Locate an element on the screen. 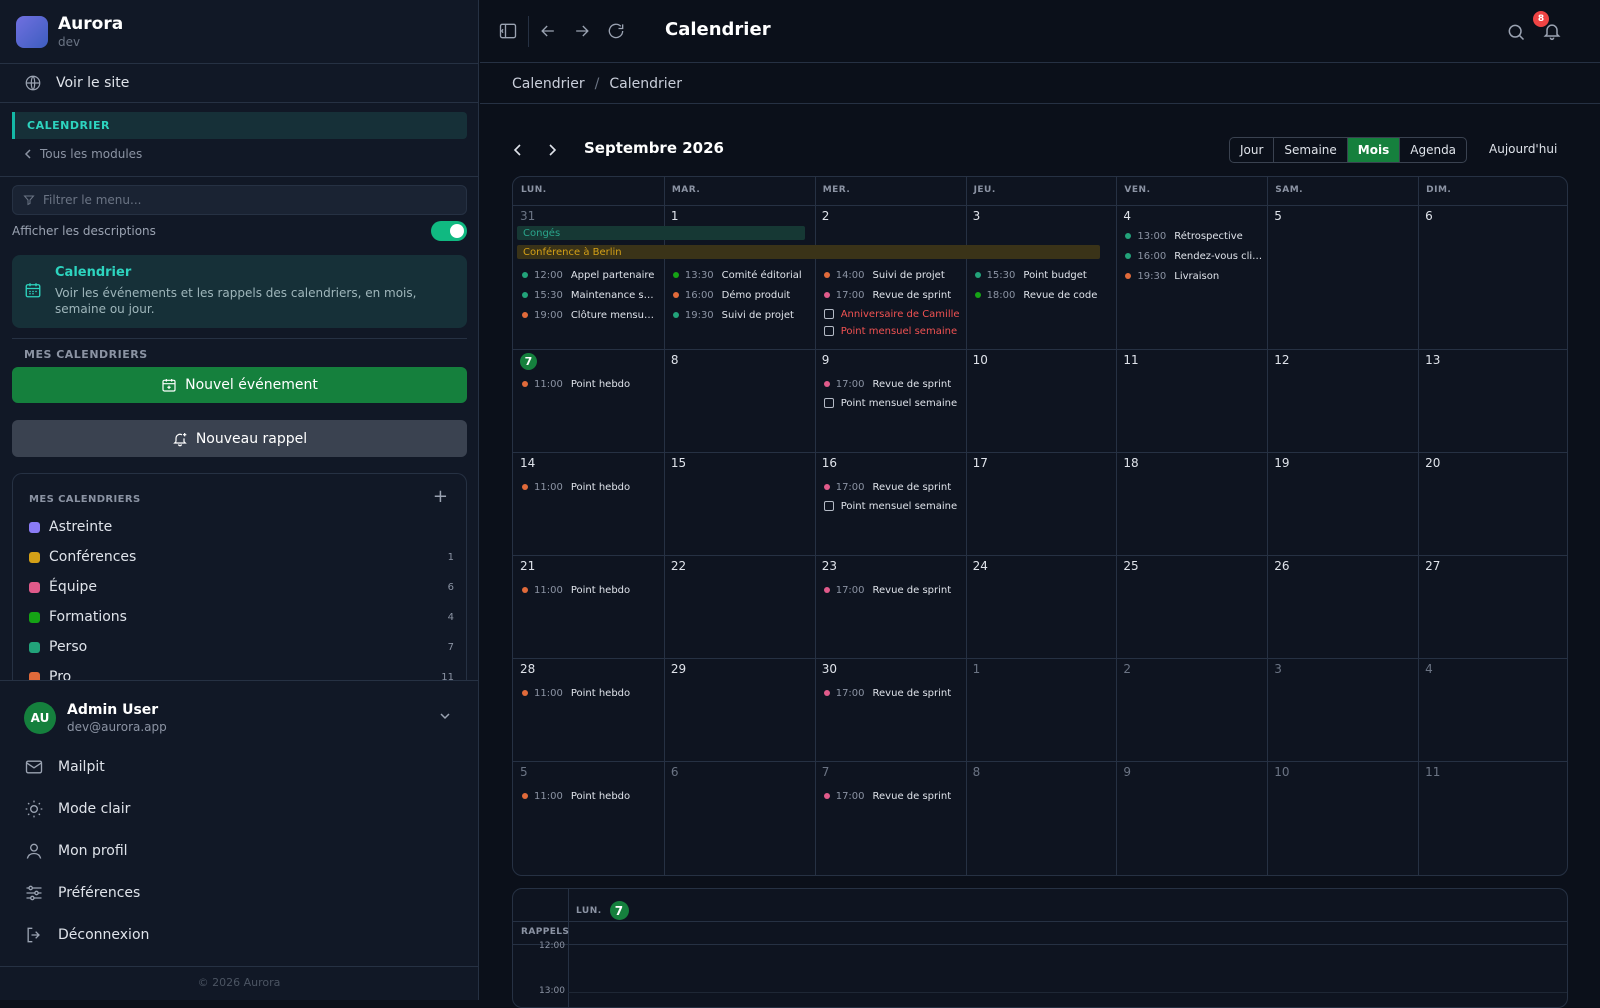 The image size is (1600, 1008). forward-icon is located at coordinates (582, 31).